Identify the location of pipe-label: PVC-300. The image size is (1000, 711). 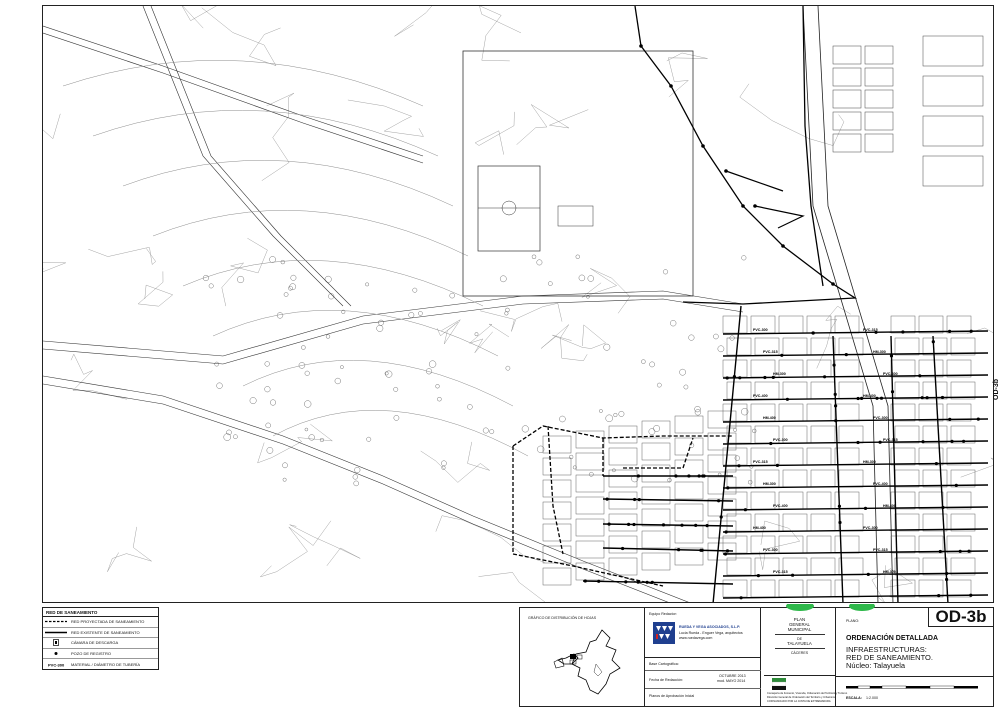
(880, 418).